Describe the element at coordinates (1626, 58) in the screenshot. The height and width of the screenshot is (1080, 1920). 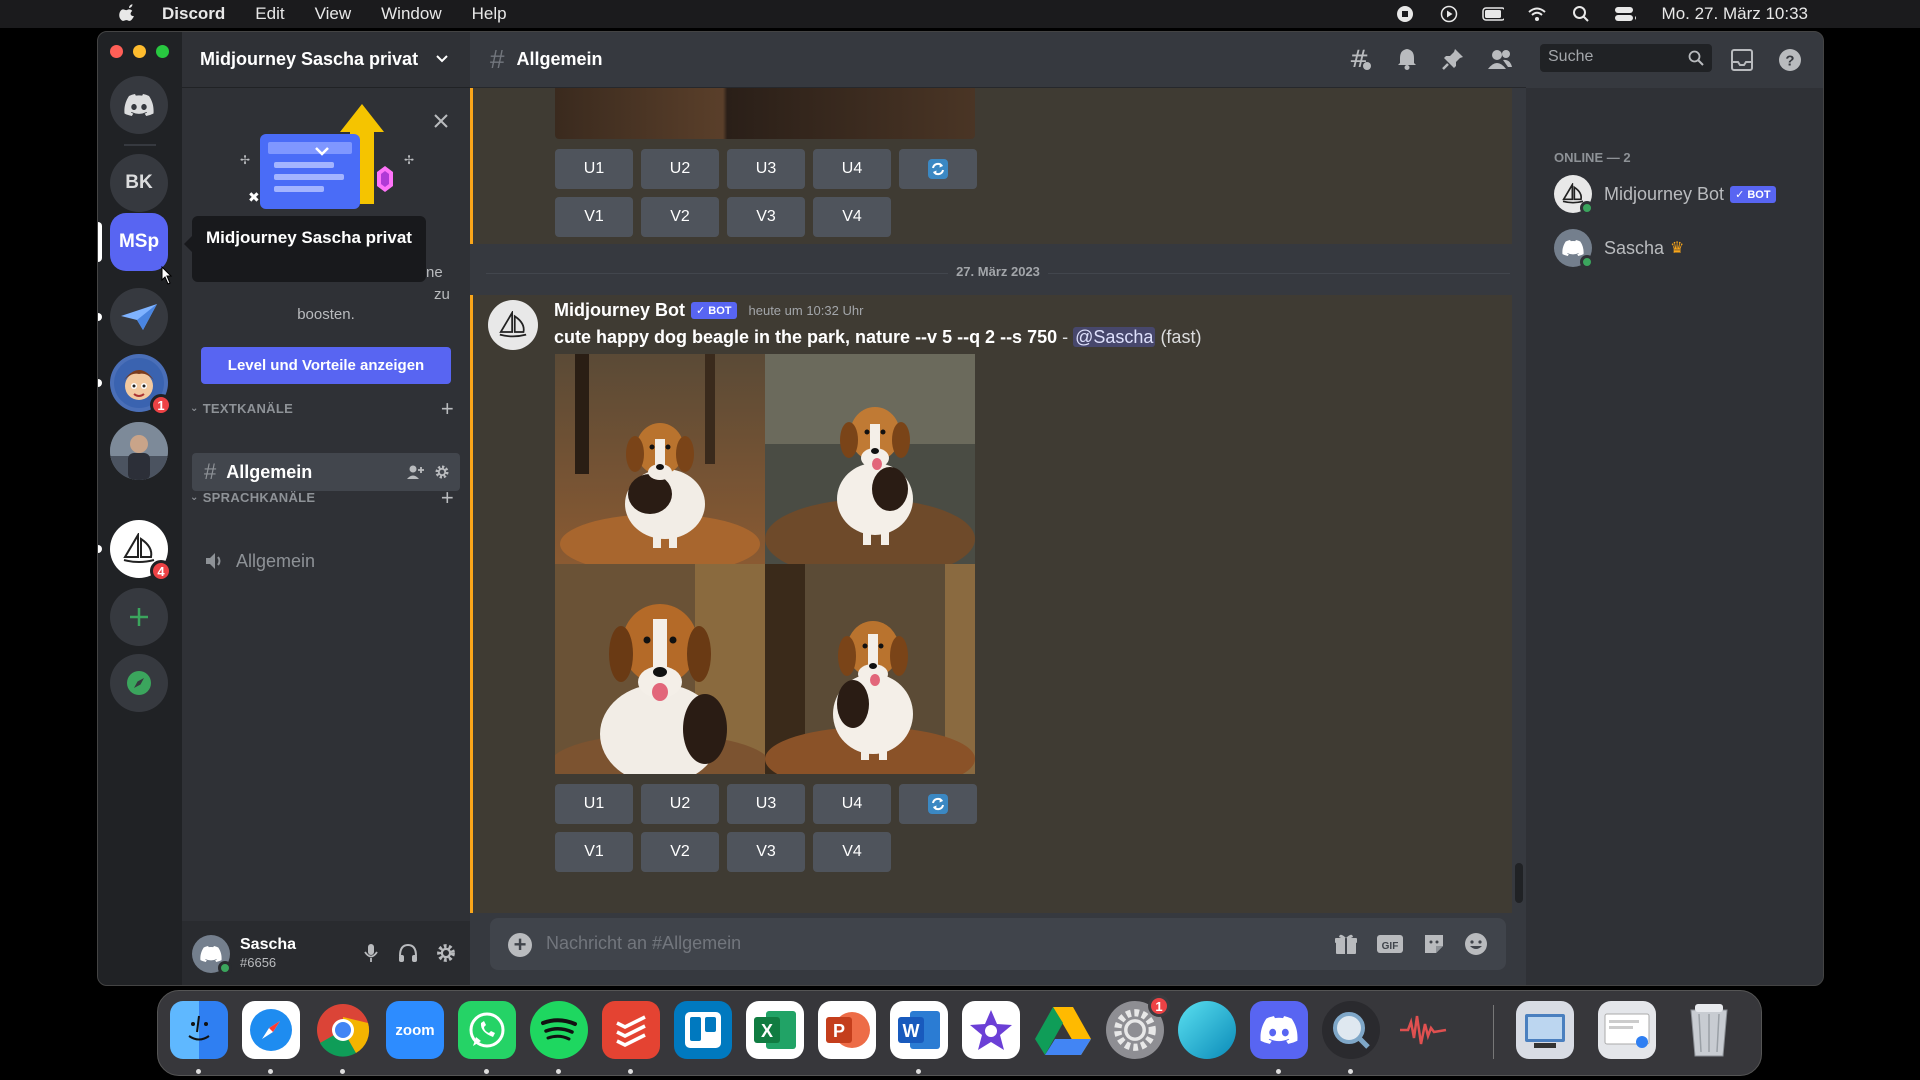
I see `search-input: Suche` at that location.